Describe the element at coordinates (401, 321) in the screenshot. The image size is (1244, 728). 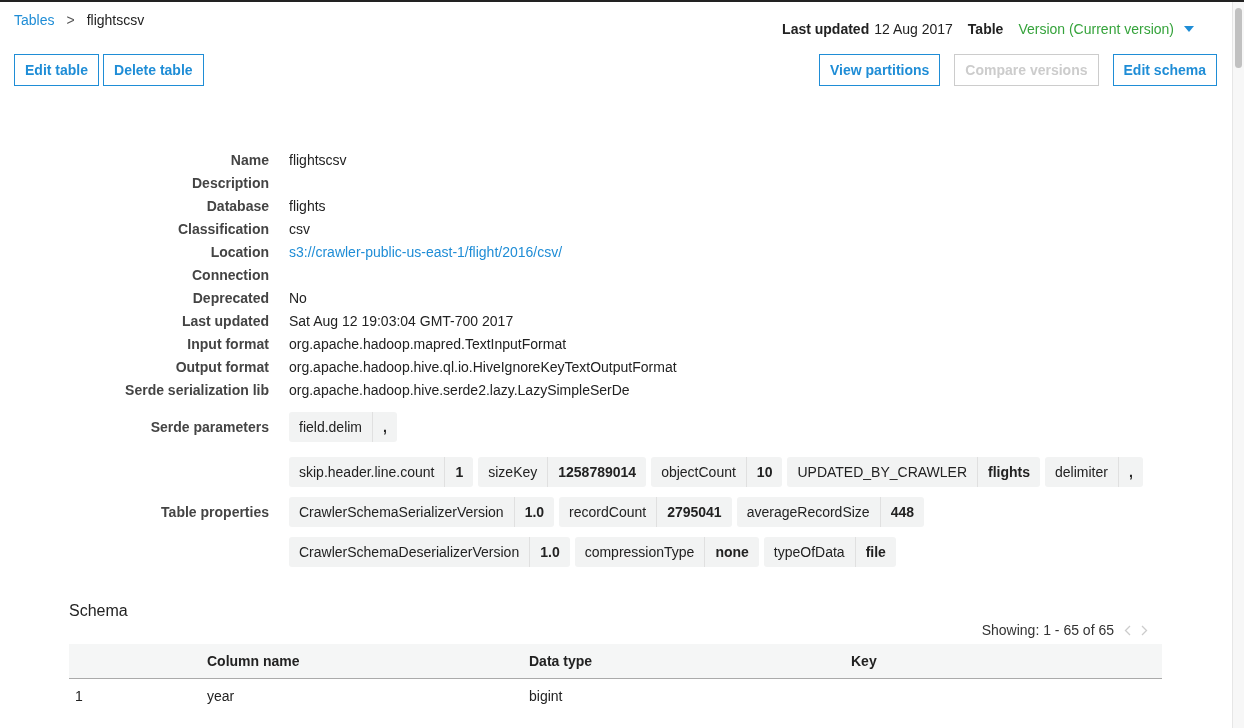
I see `detail-value: Sat Aug 12 19:03:04 GMT-700 2017` at that location.